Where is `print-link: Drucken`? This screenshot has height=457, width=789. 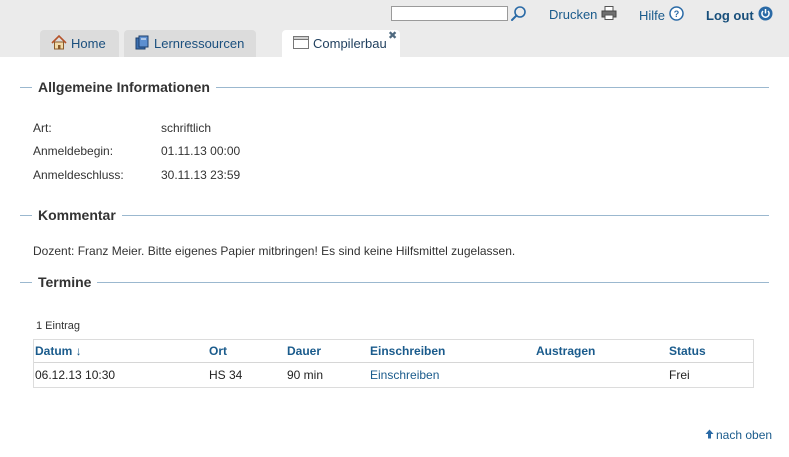 print-link: Drucken is located at coordinates (583, 14).